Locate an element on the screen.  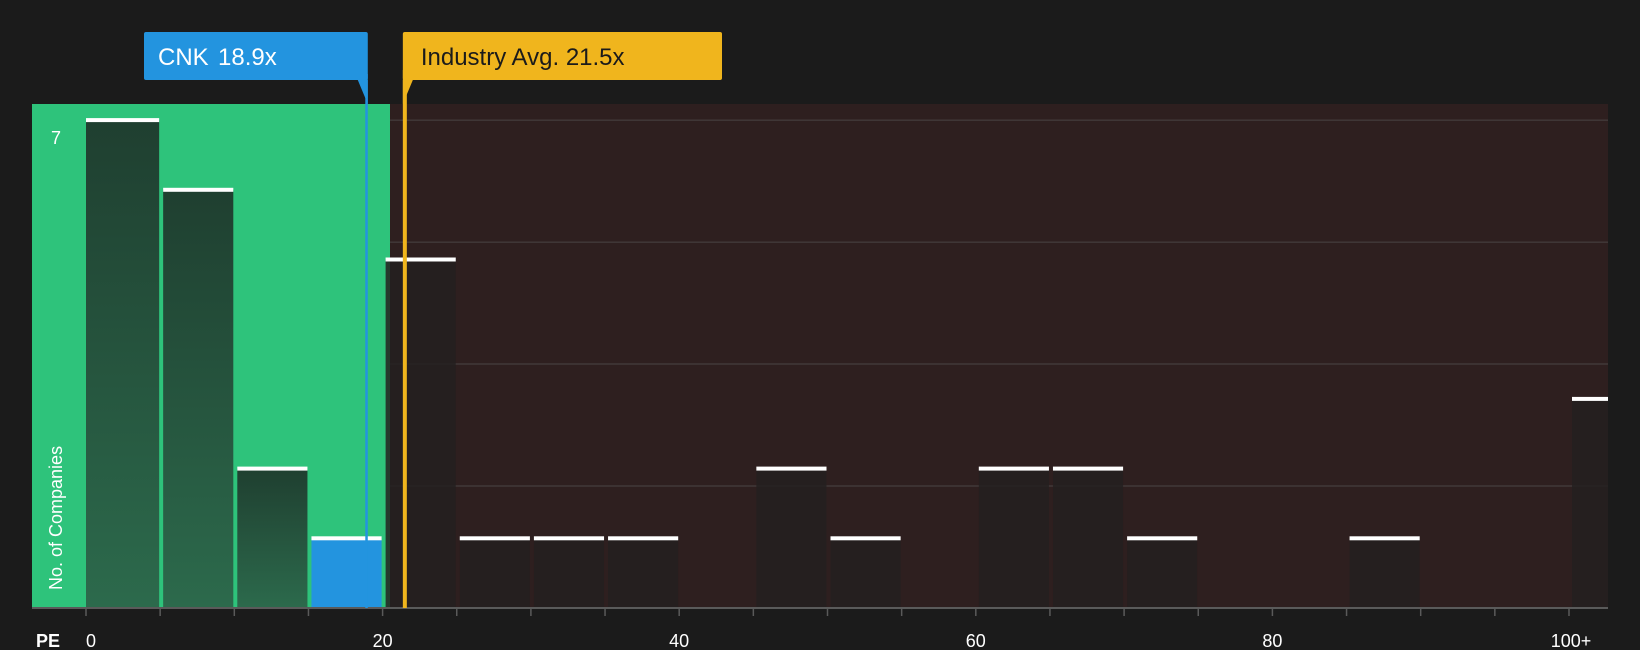
industry-avg-marker-line is located at coordinates (404, 339).